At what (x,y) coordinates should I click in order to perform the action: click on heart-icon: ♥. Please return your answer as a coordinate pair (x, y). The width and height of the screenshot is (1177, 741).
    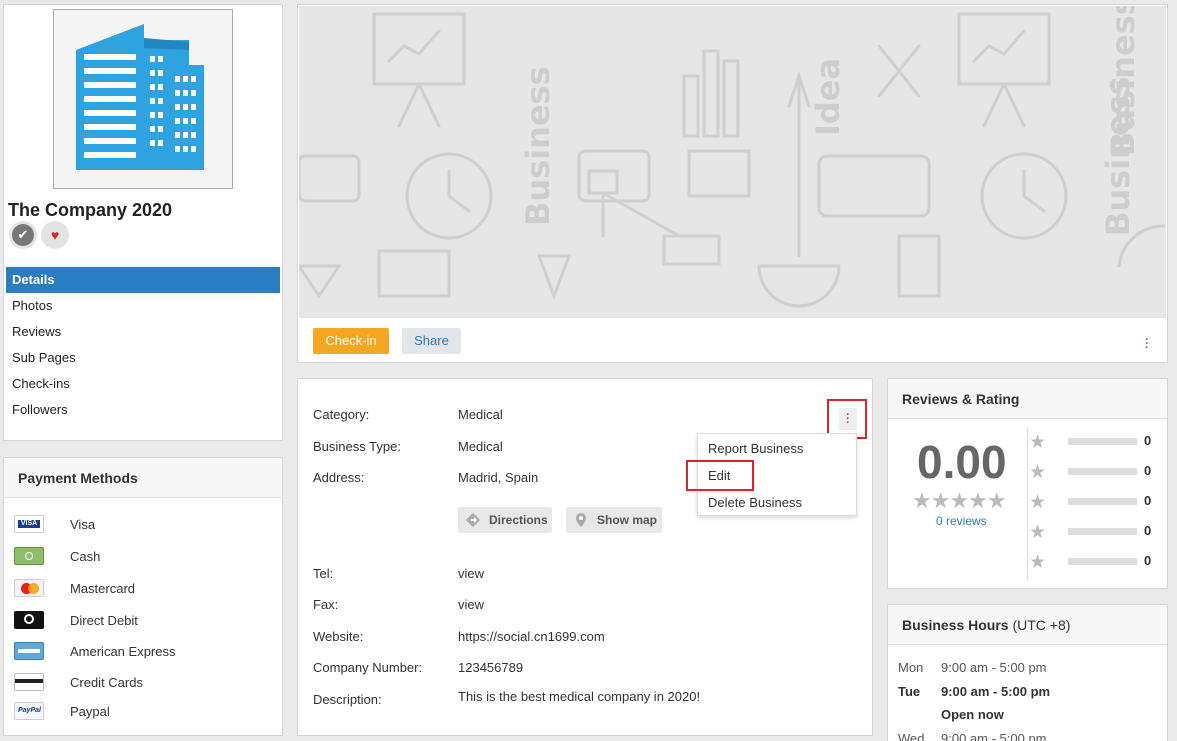
    Looking at the image, I should click on (55, 235).